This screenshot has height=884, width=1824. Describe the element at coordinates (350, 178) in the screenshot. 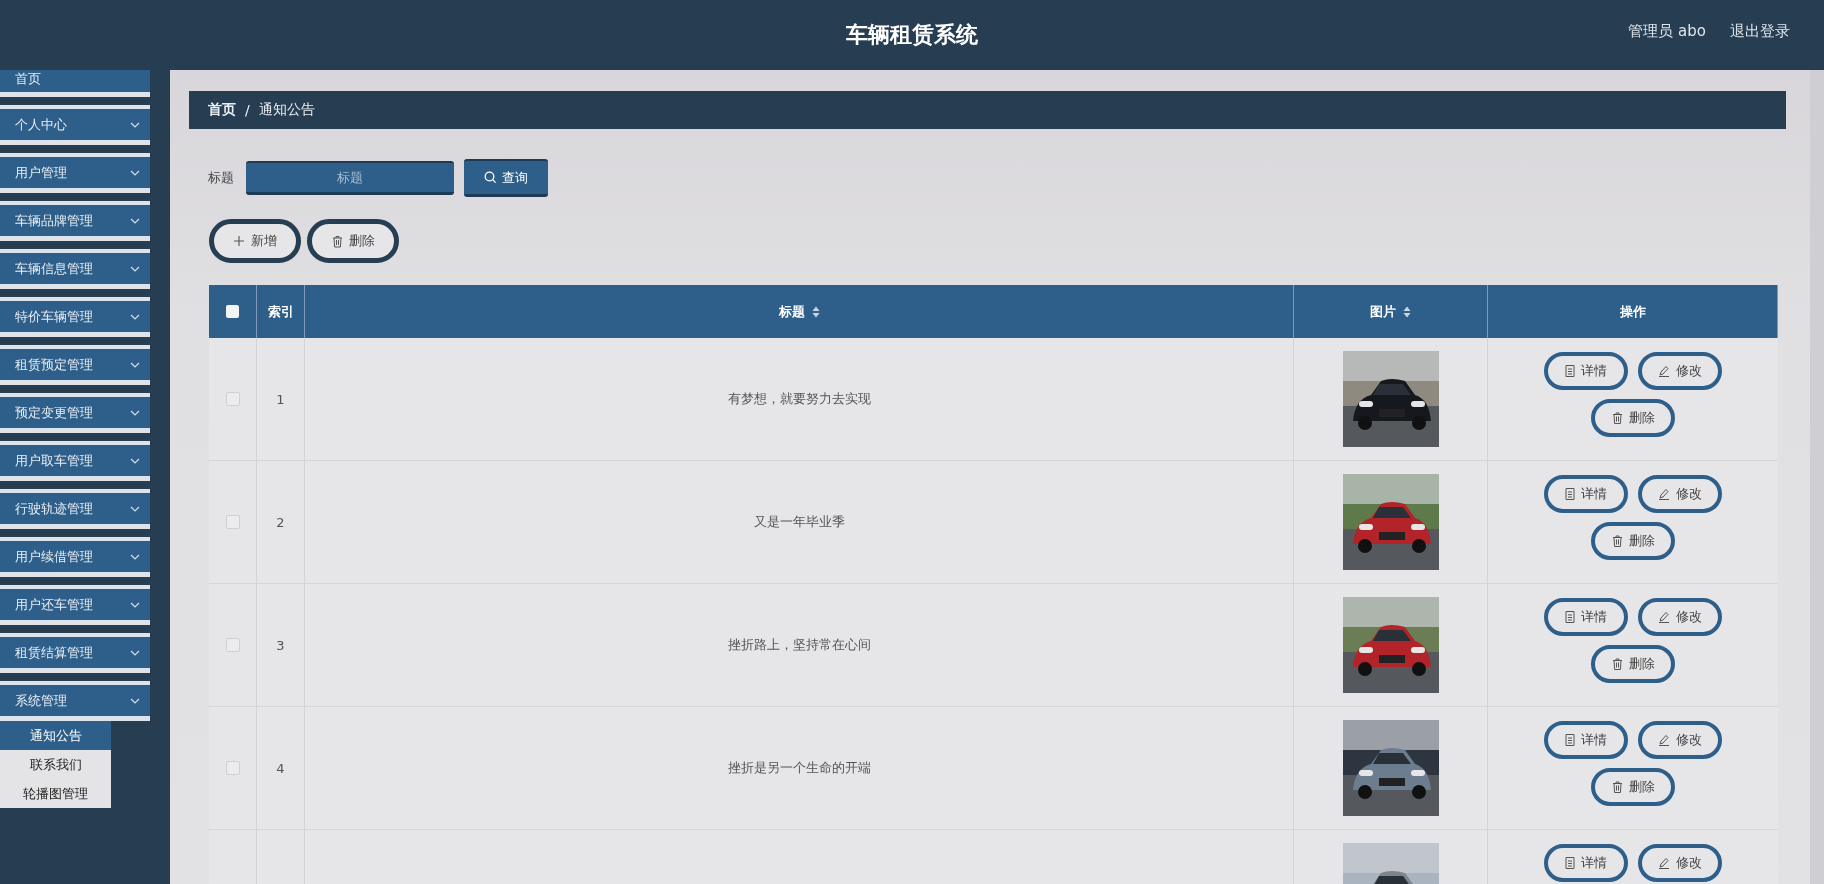

I see `title-search-field: 标题` at that location.